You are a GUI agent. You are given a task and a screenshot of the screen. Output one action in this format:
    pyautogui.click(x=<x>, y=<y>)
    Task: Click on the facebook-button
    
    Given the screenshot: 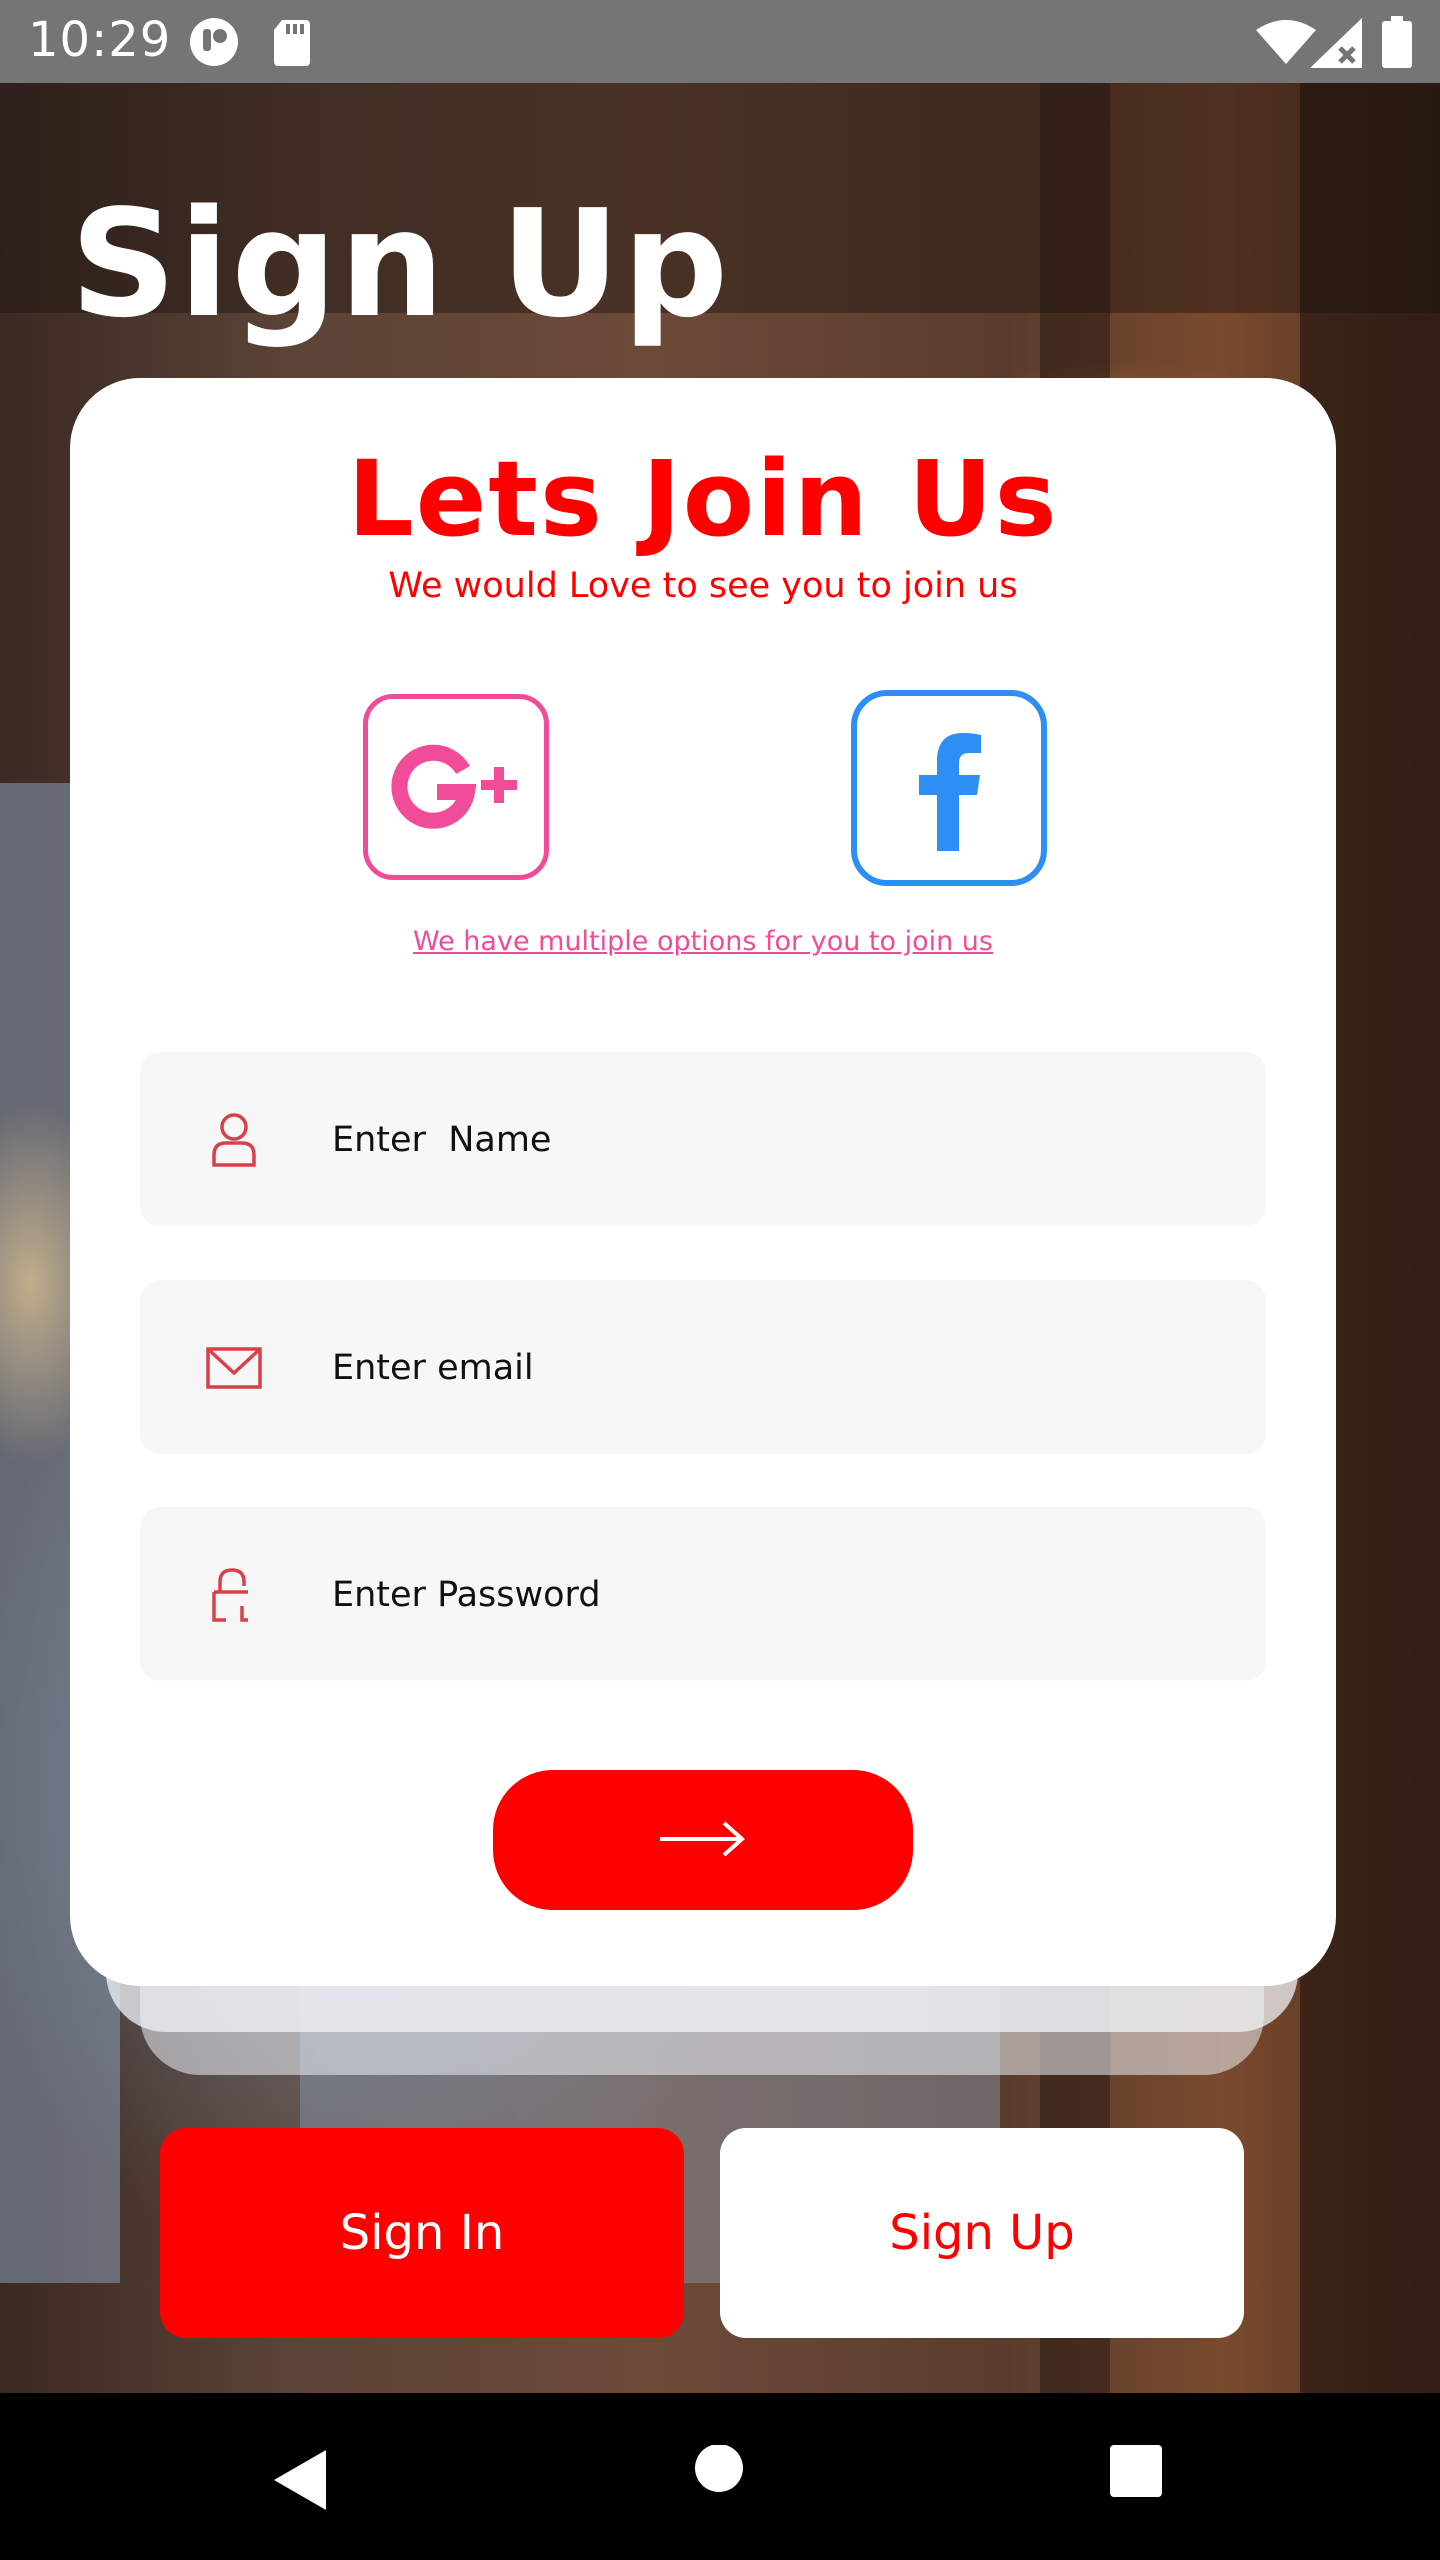 What is the action you would take?
    pyautogui.click(x=949, y=788)
    